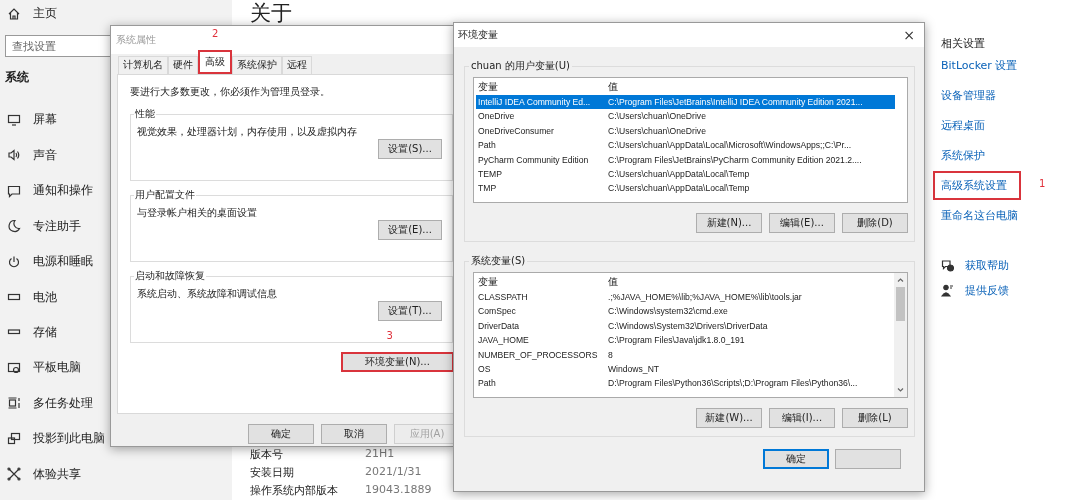  Describe the element at coordinates (170, 276) in the screenshot. I see `group-title: 启动和故障恢复` at that location.